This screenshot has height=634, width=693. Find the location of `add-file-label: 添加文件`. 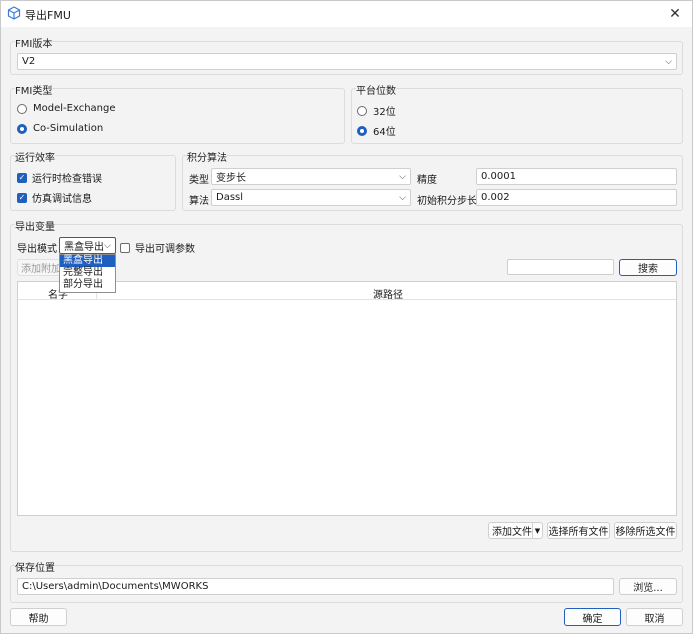

add-file-label: 添加文件 is located at coordinates (512, 532).